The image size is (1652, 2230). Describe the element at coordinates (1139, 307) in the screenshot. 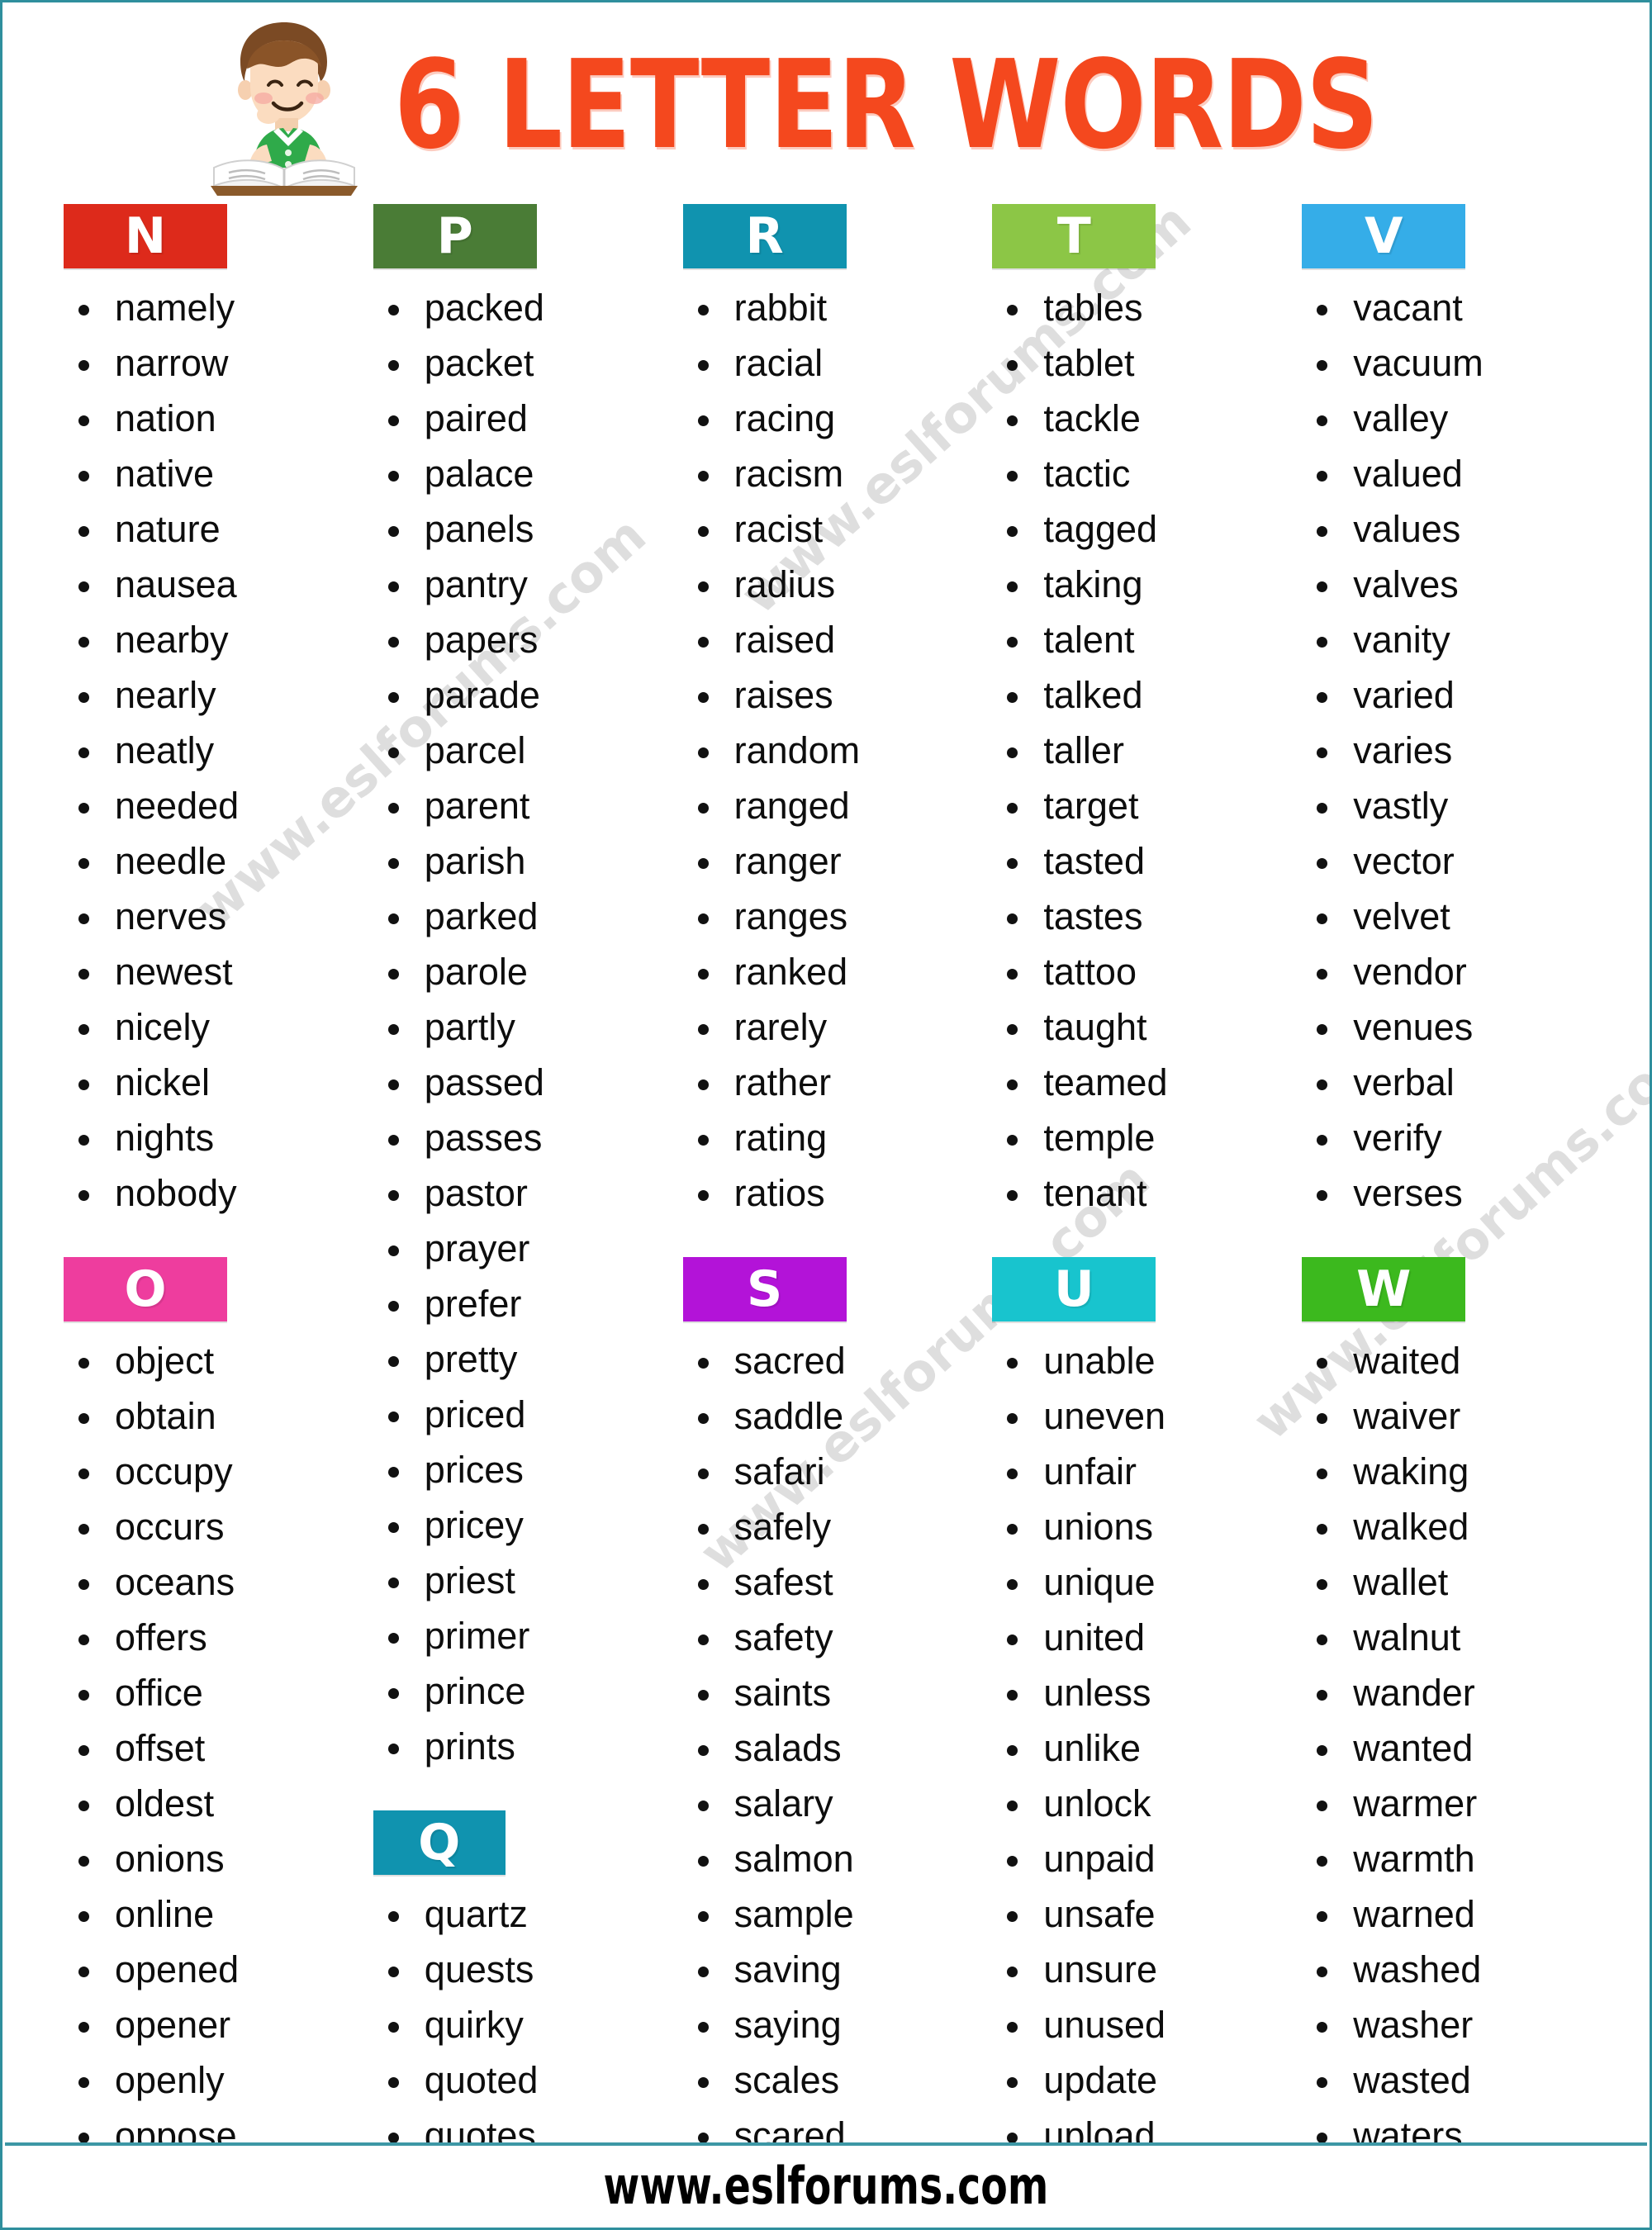

I see `word-item: tables` at that location.